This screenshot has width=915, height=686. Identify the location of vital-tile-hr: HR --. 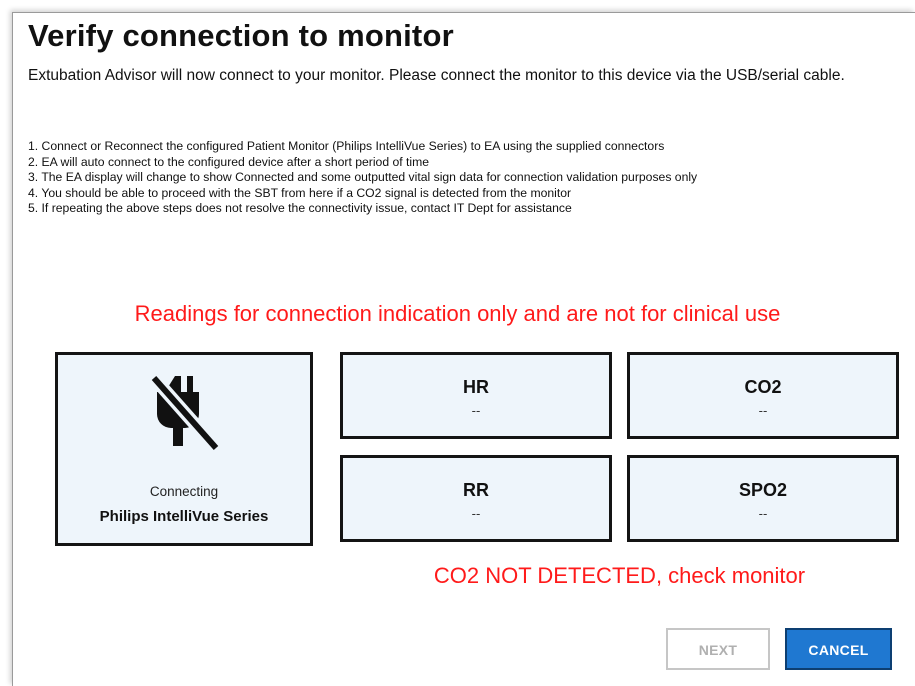
(476, 395).